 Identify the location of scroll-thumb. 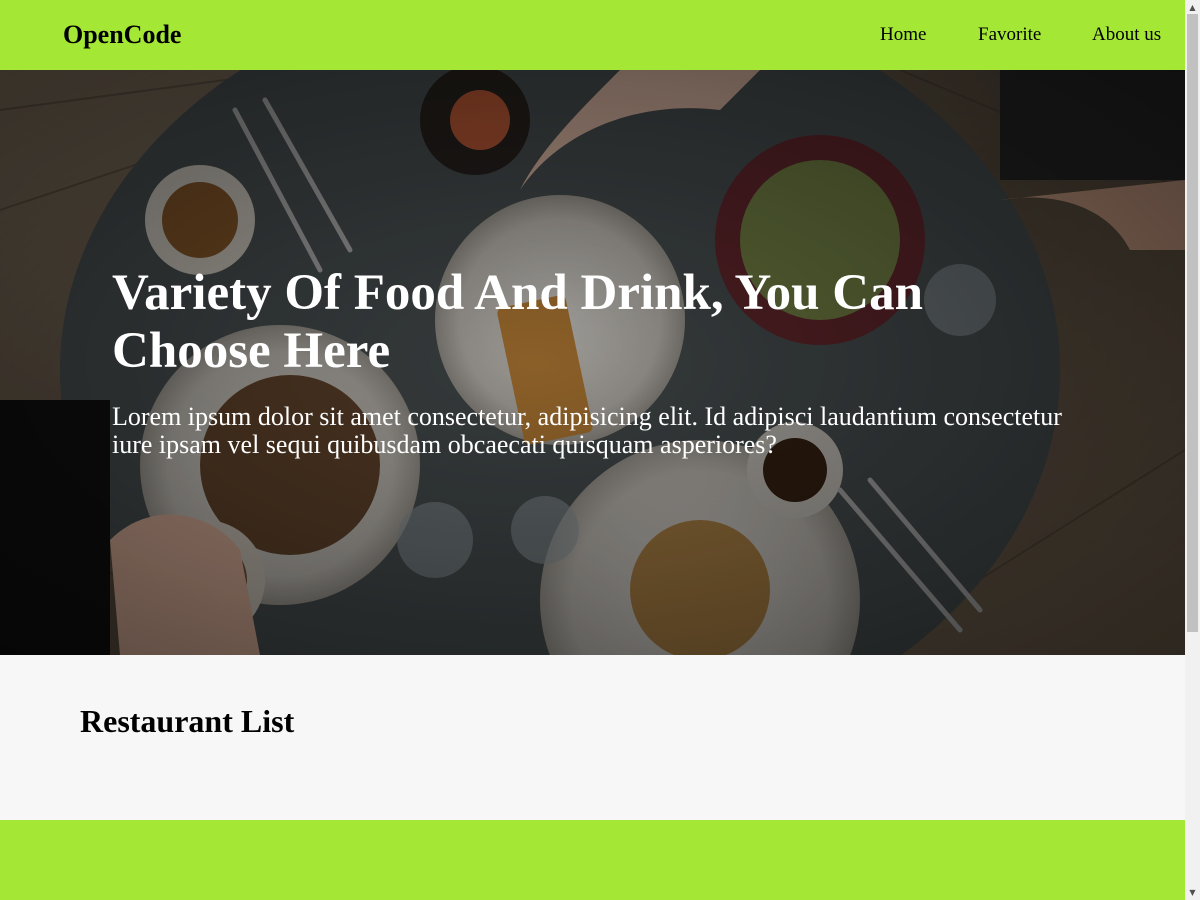
(1192, 323).